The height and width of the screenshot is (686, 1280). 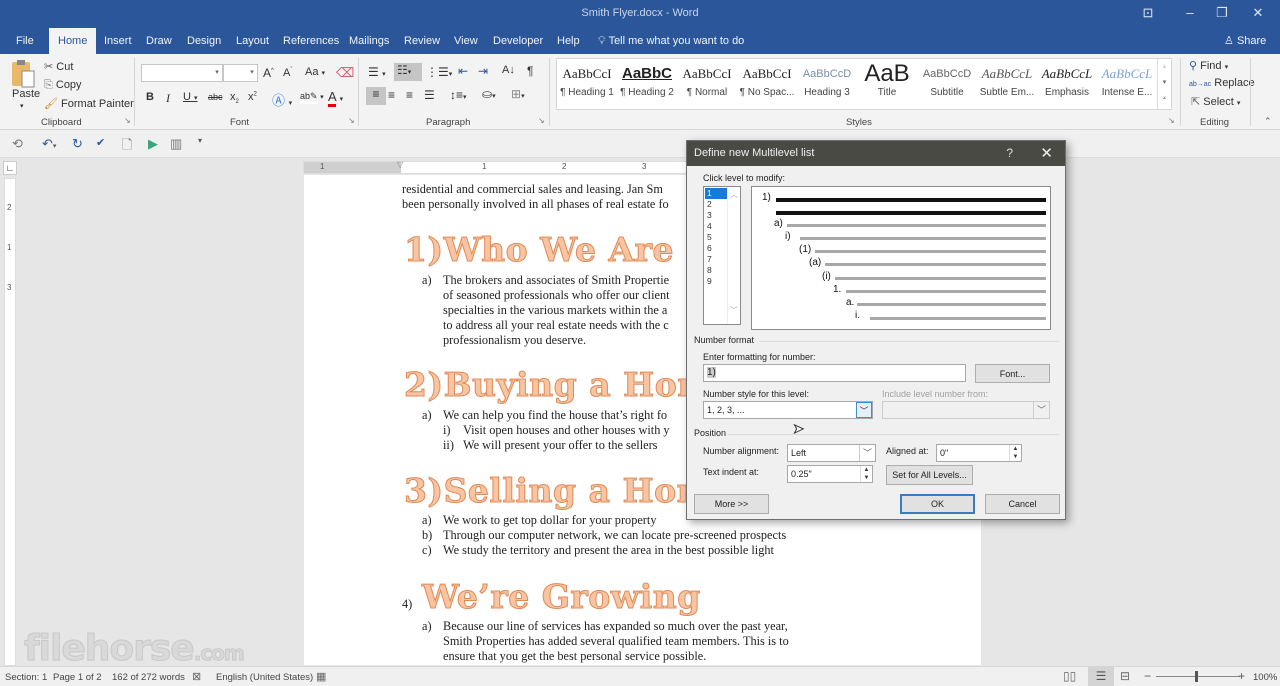 What do you see at coordinates (716, 248) in the screenshot?
I see `level-item: 6` at bounding box center [716, 248].